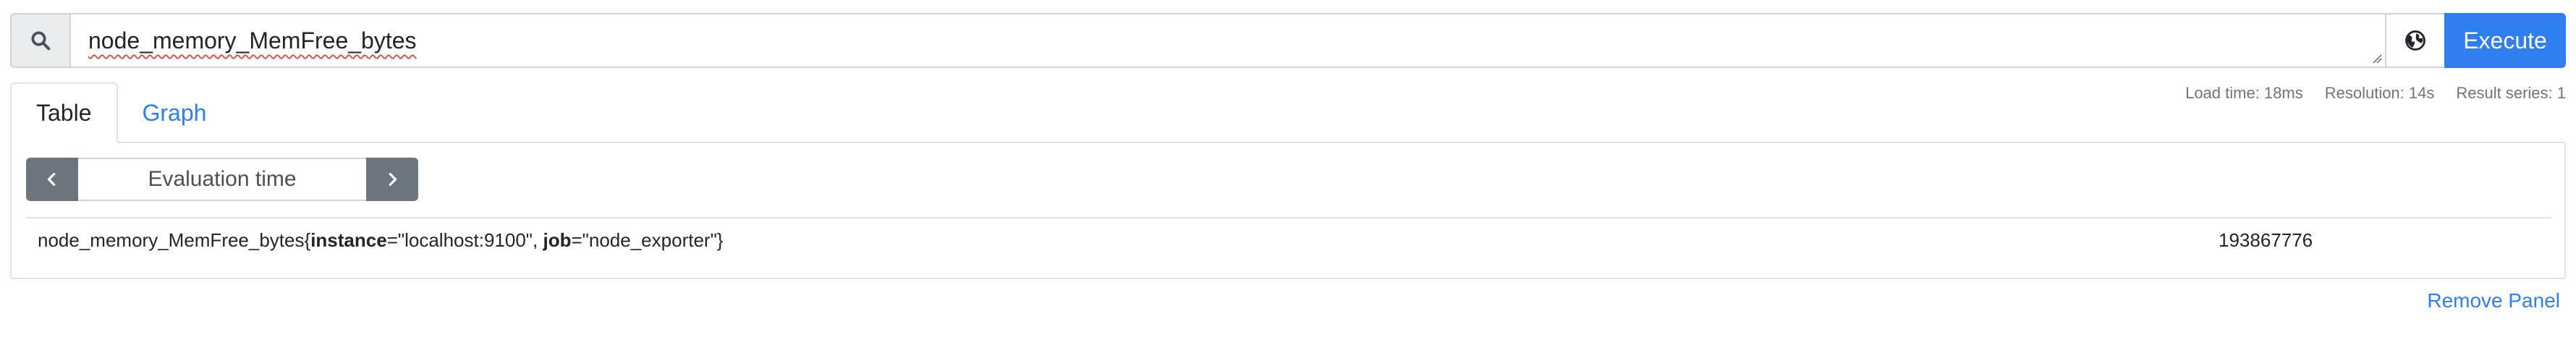 This screenshot has width=2576, height=337. I want to click on expression-input-text: node_memory_MemFree_bytes, so click(252, 40).